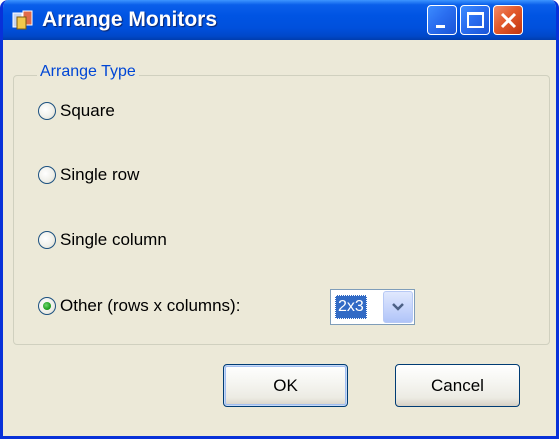 This screenshot has height=439, width=559. I want to click on radio-square: Square, so click(76, 111).